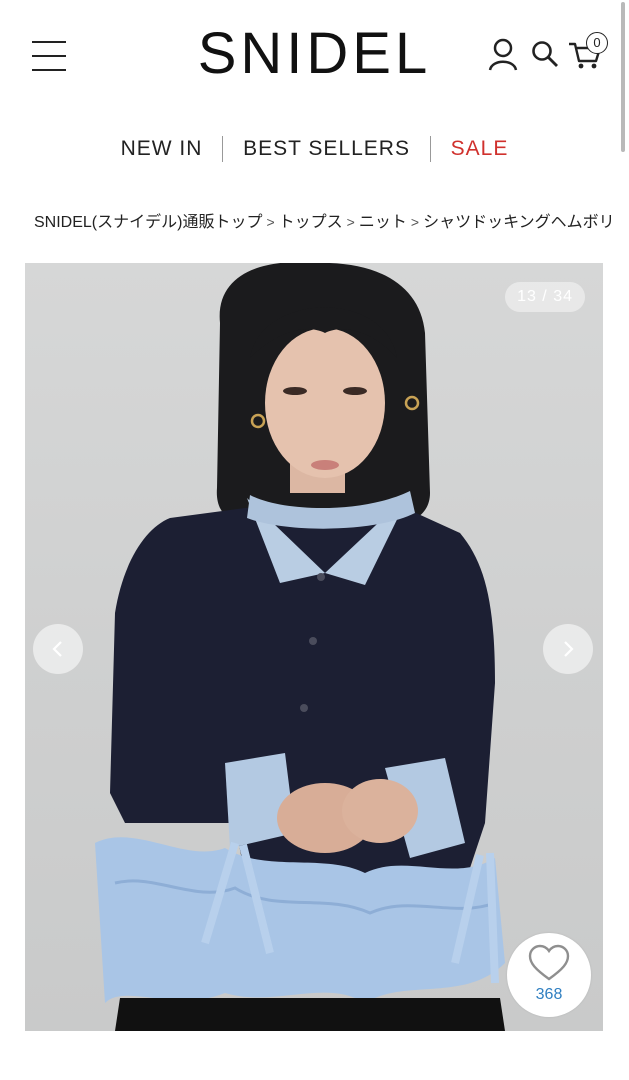 The image size is (629, 1080). What do you see at coordinates (549, 962) in the screenshot?
I see `heart-icon` at bounding box center [549, 962].